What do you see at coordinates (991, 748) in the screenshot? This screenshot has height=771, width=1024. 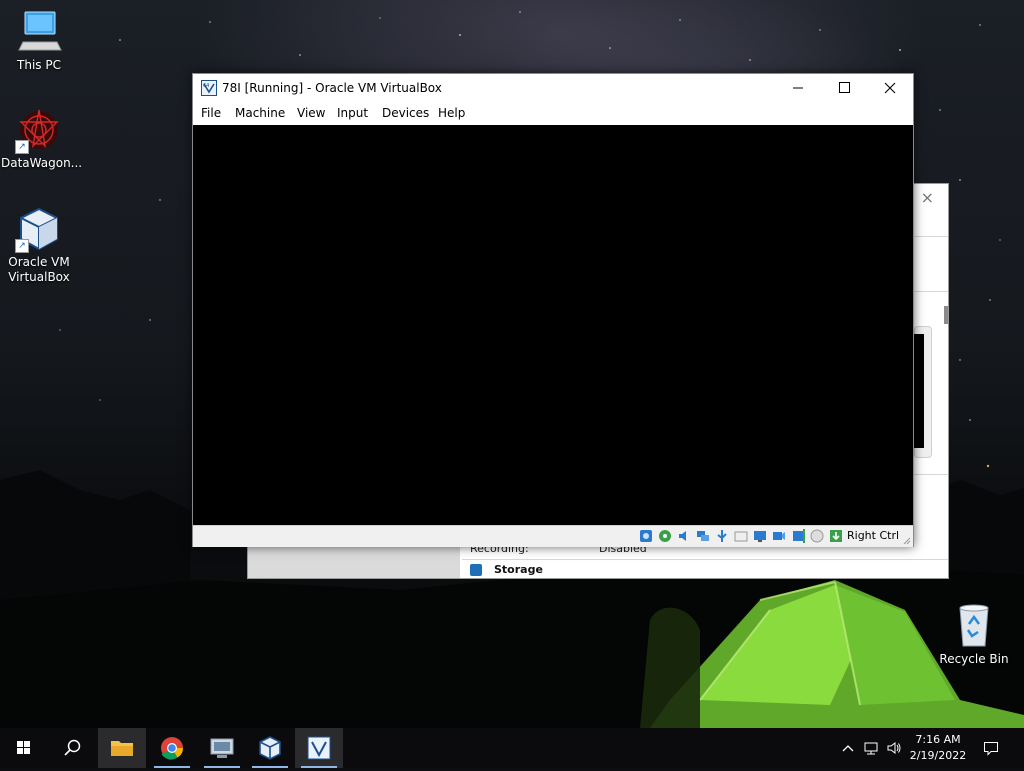 I see `action-center-icon` at bounding box center [991, 748].